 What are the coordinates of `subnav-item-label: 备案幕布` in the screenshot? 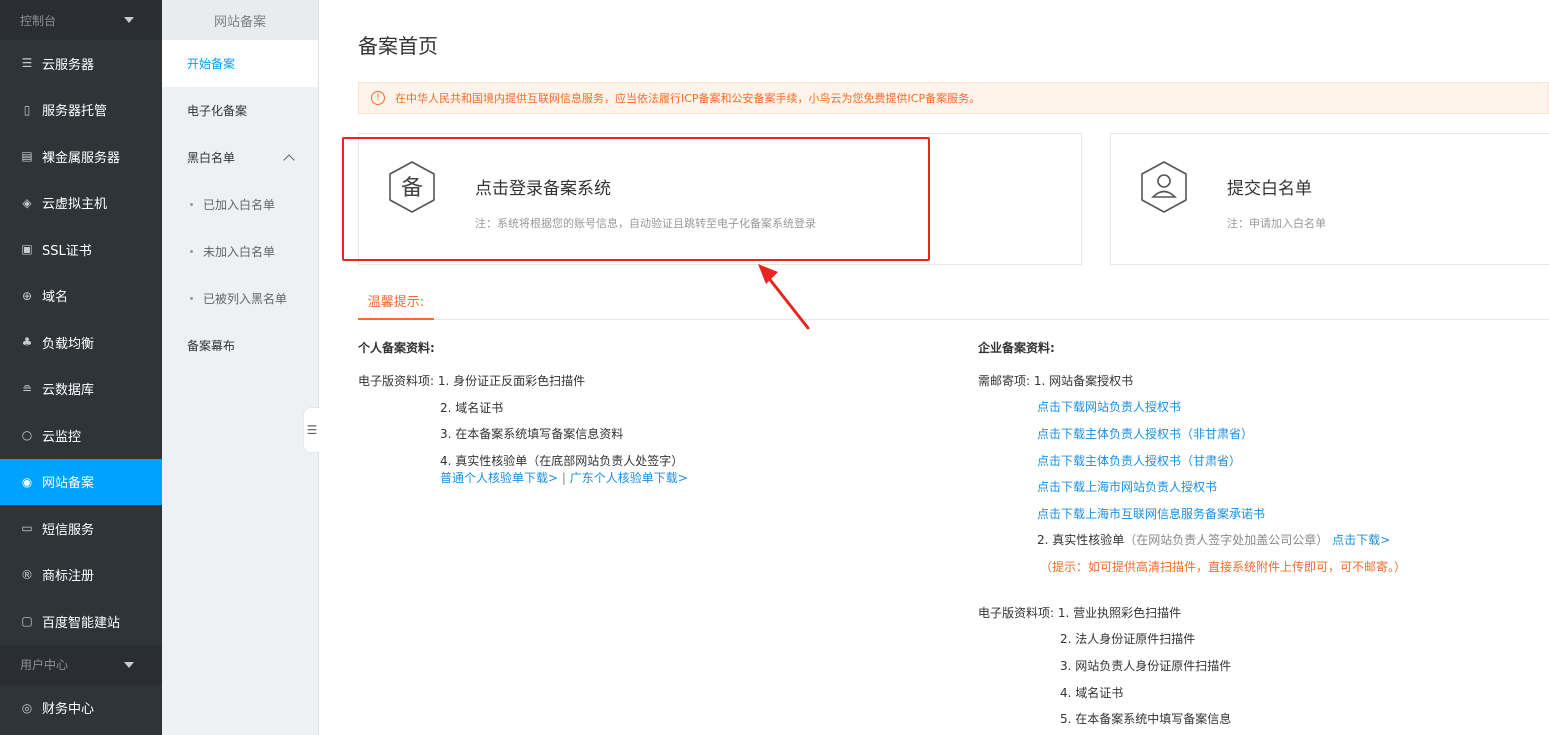 It's located at (211, 346).